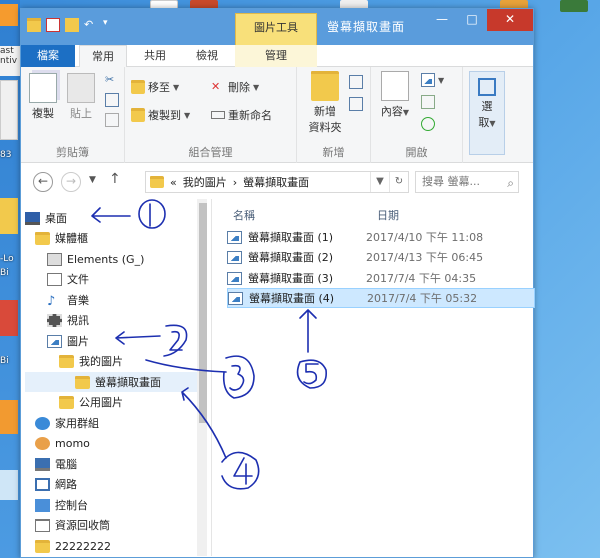 Image resolution: width=600 pixels, height=558 pixels. I want to click on copy-to-button: 複製到 ▼, so click(160, 115).